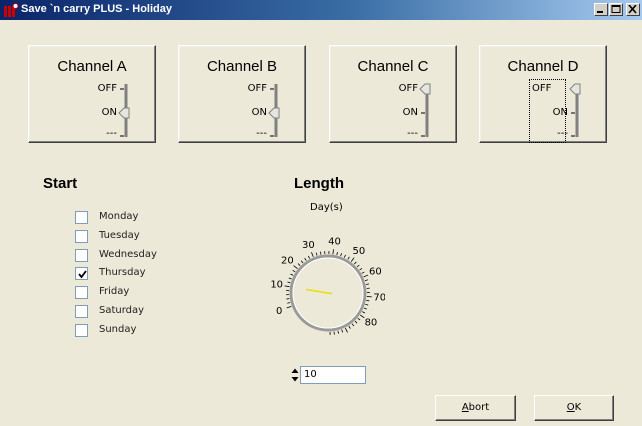  I want to click on length-heading: Length, so click(319, 183).